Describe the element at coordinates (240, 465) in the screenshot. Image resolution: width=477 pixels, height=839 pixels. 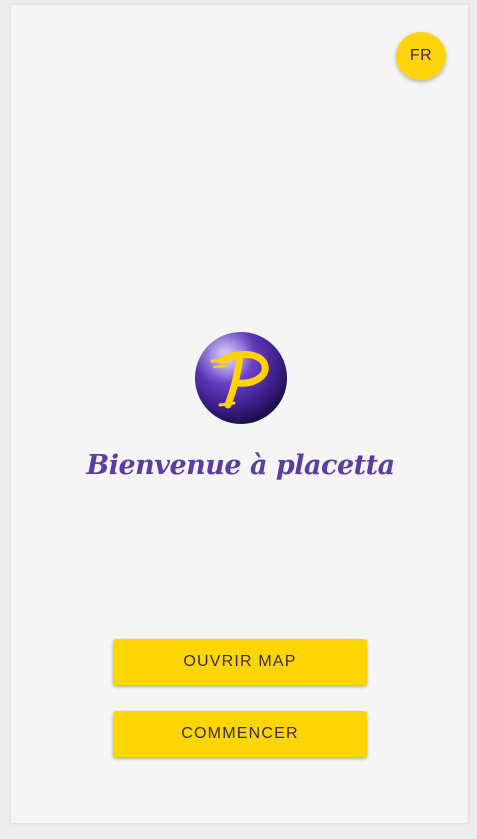
I see `welcome-title: Bienvenue à placetta` at that location.